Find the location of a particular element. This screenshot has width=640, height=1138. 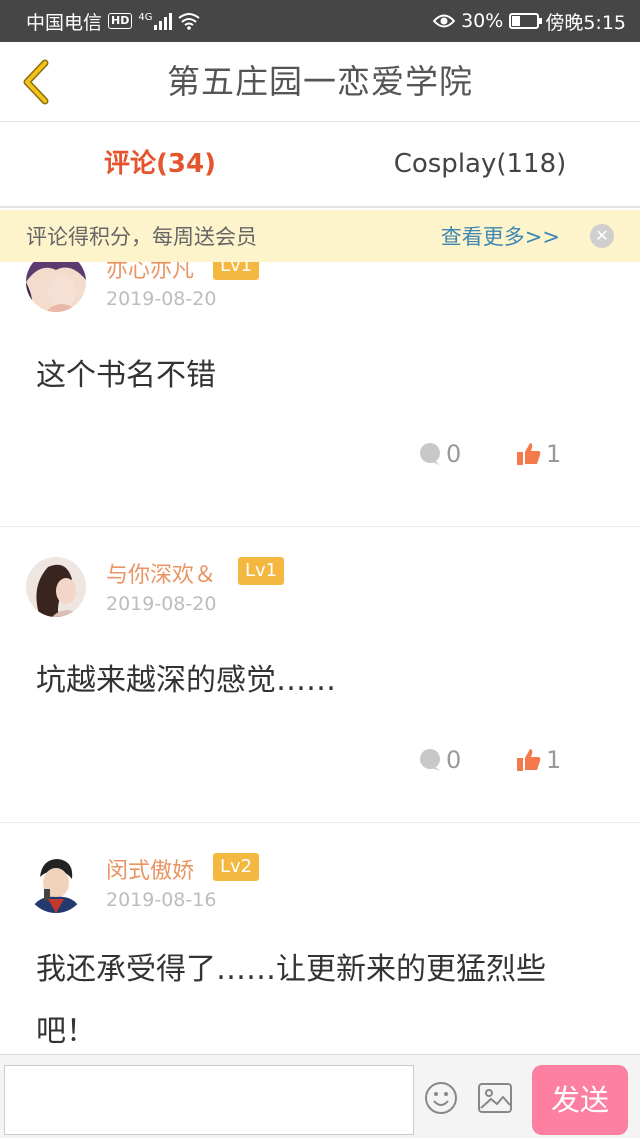

carrier-label: 中国电信 is located at coordinates (64, 22).